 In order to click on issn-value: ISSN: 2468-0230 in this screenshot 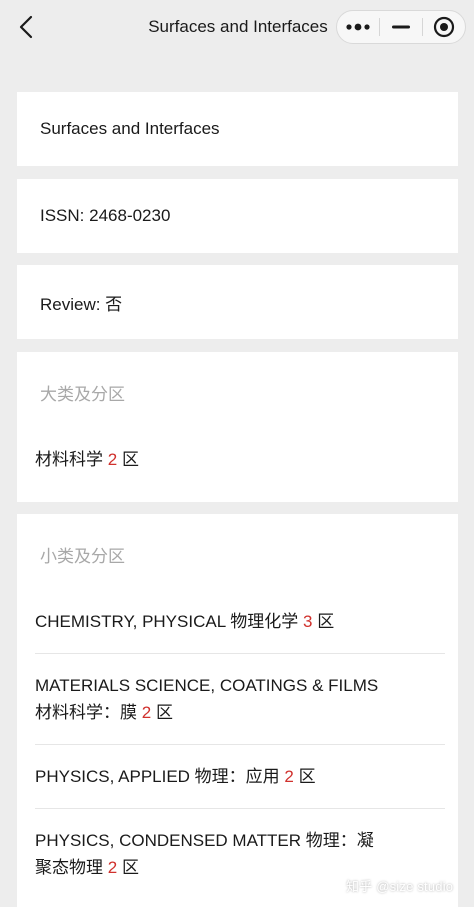, I will do `click(105, 215)`.